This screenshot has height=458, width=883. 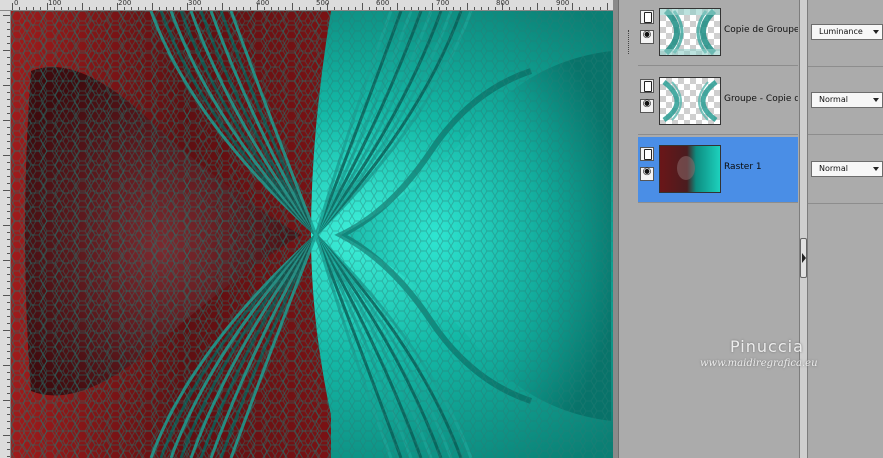 What do you see at coordinates (833, 168) in the screenshot?
I see `blend-mode-value: Normal` at bounding box center [833, 168].